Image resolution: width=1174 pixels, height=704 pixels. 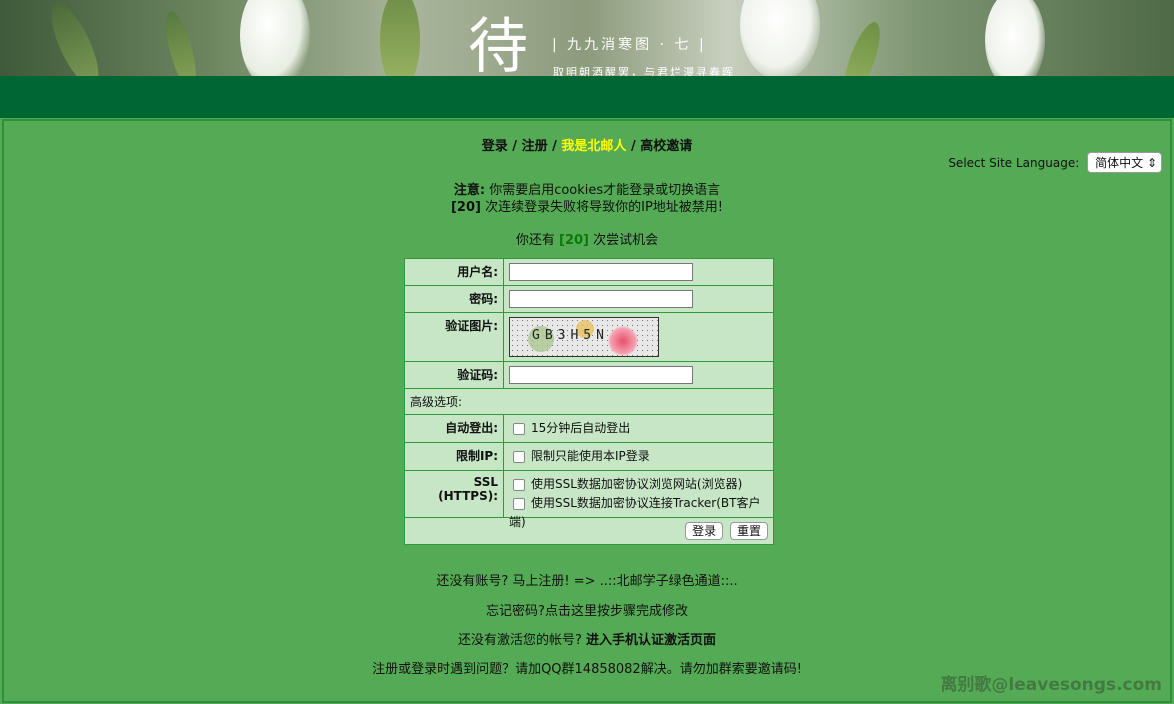 What do you see at coordinates (1151, 163) in the screenshot?
I see `select-arrows-icon: ⇕` at bounding box center [1151, 163].